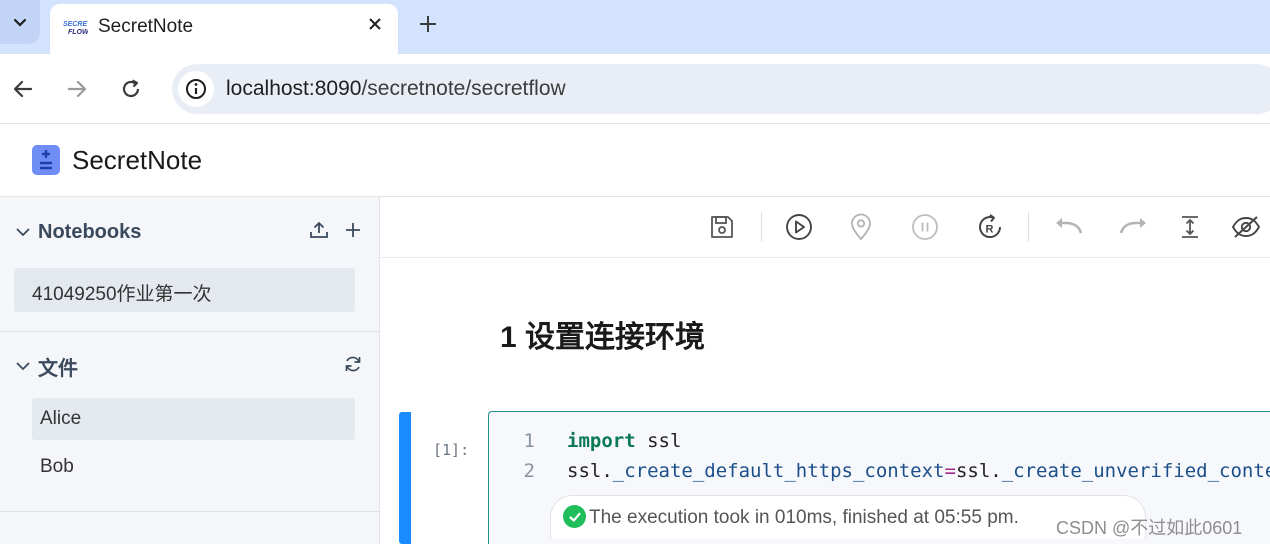 The height and width of the screenshot is (544, 1270). I want to click on info-icon, so click(196, 89).